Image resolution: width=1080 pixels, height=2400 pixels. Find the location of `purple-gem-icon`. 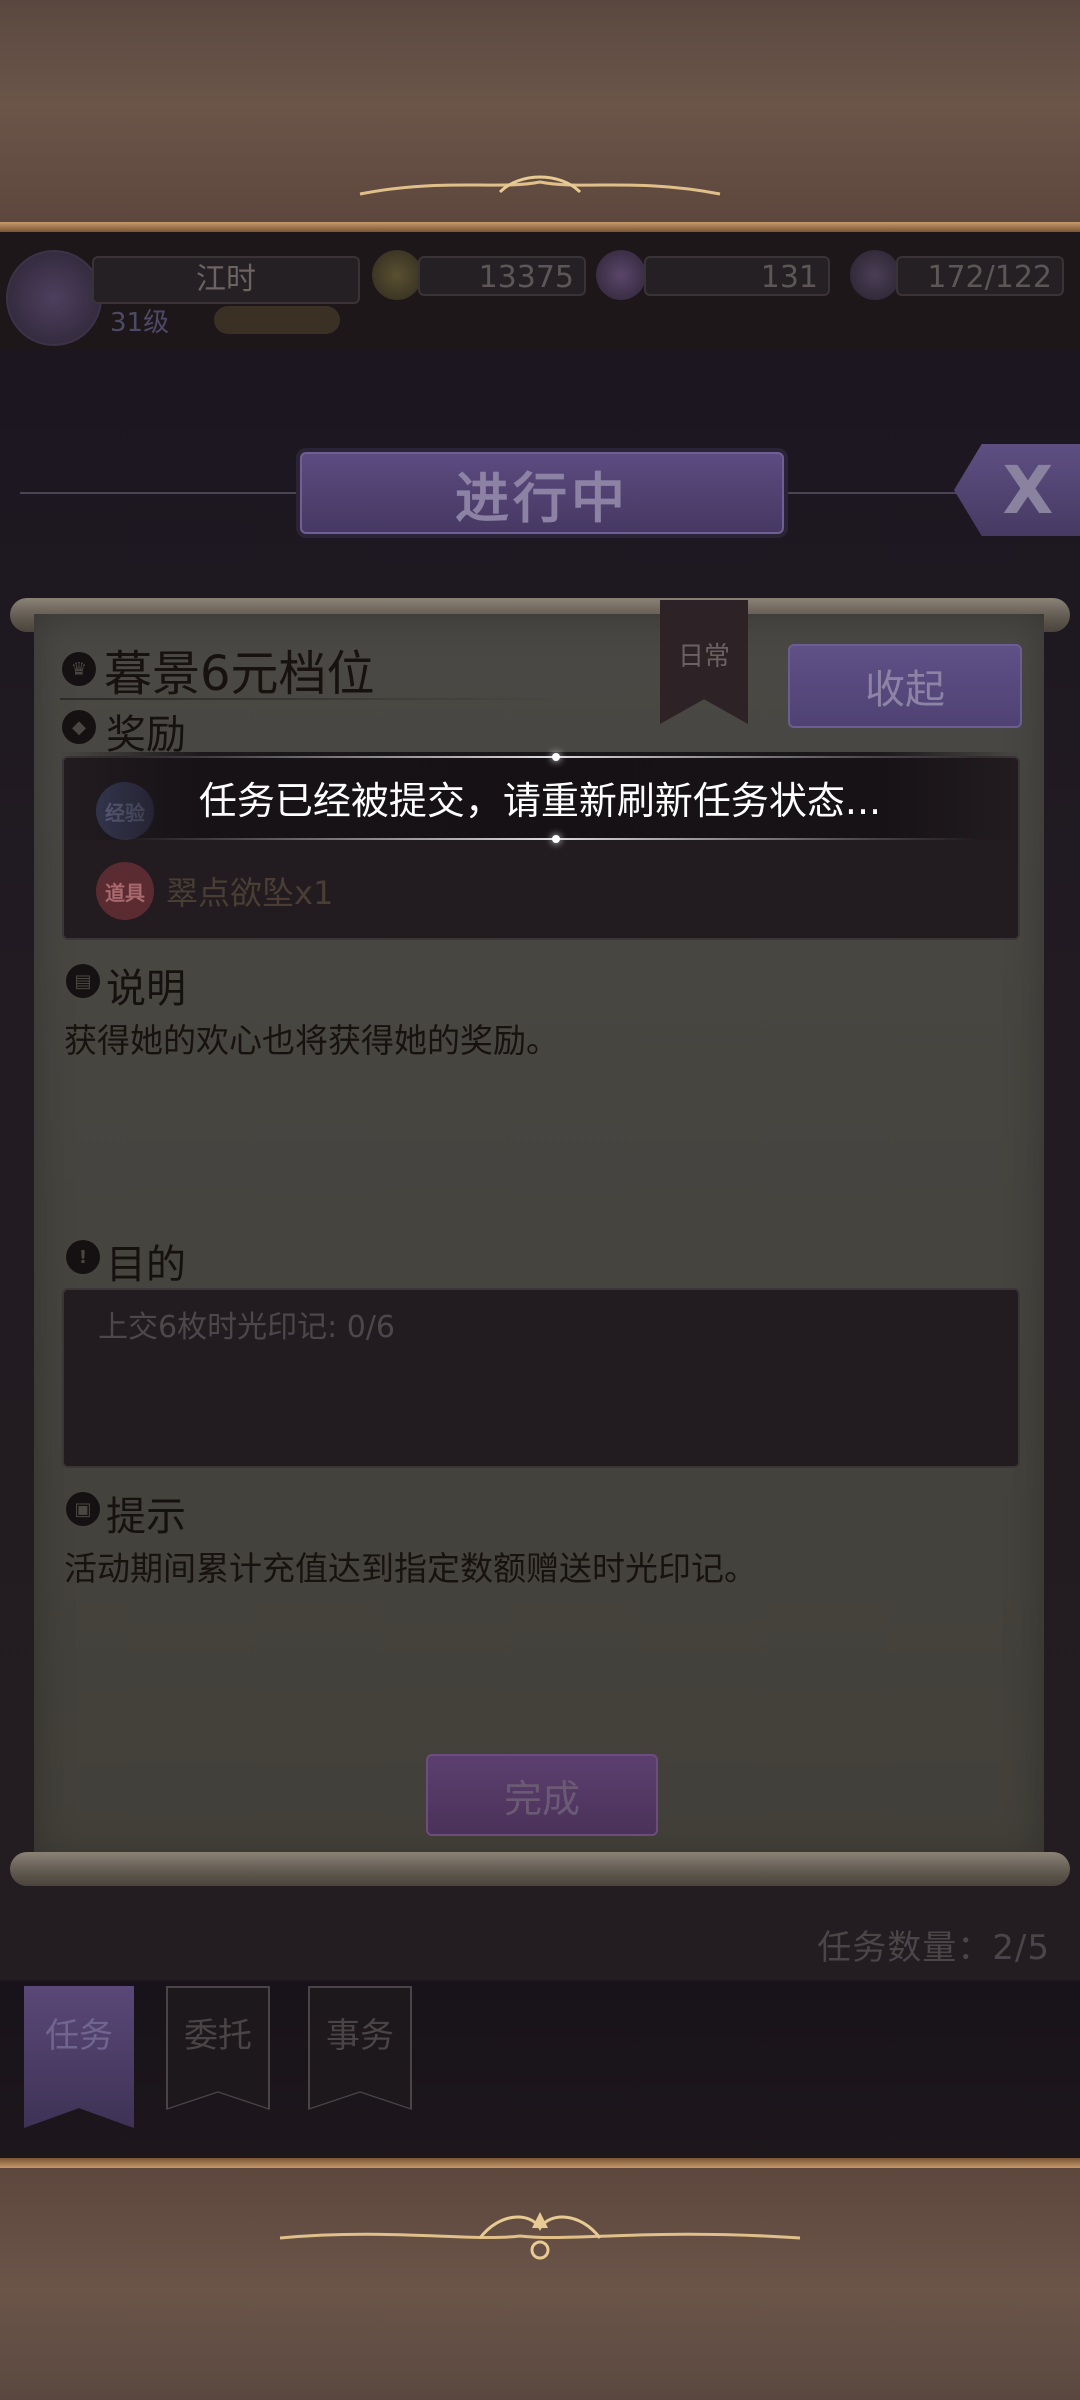

purple-gem-icon is located at coordinates (621, 275).